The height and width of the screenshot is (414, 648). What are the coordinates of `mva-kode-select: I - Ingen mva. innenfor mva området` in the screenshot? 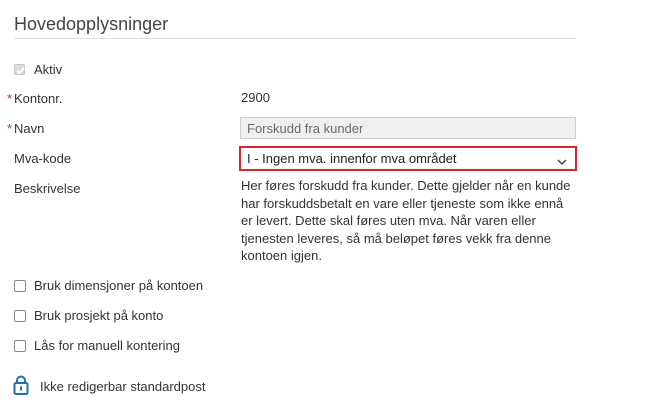 It's located at (408, 158).